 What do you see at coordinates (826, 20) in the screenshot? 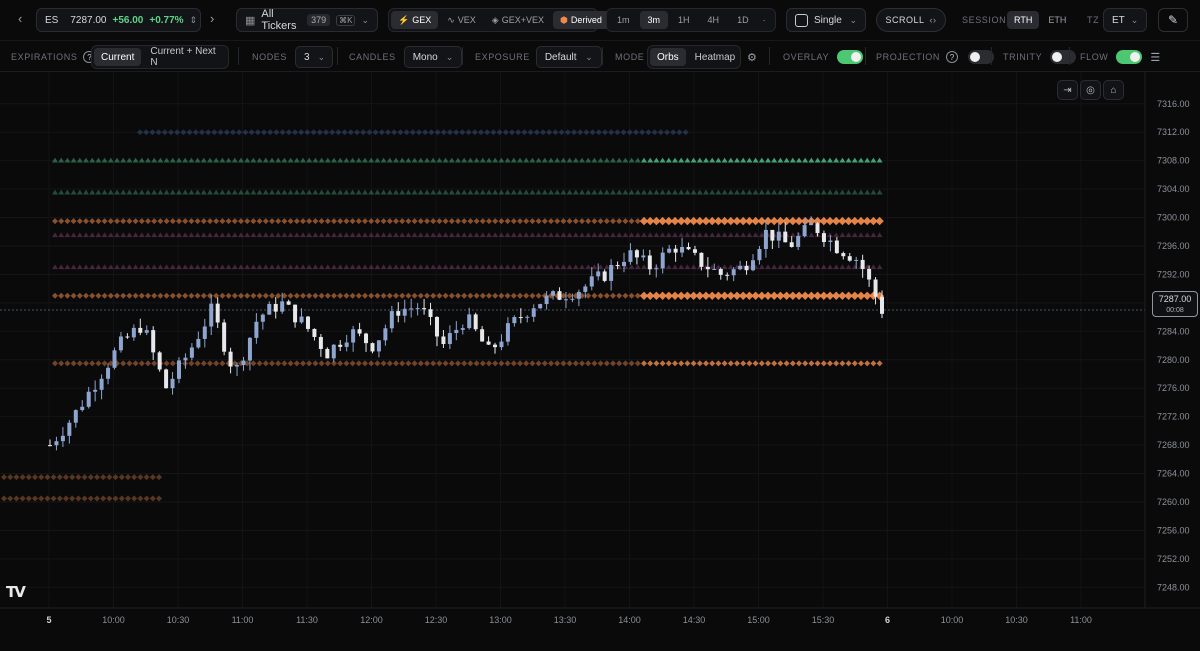
I see `layout-dropdown: Single ⌄` at bounding box center [826, 20].